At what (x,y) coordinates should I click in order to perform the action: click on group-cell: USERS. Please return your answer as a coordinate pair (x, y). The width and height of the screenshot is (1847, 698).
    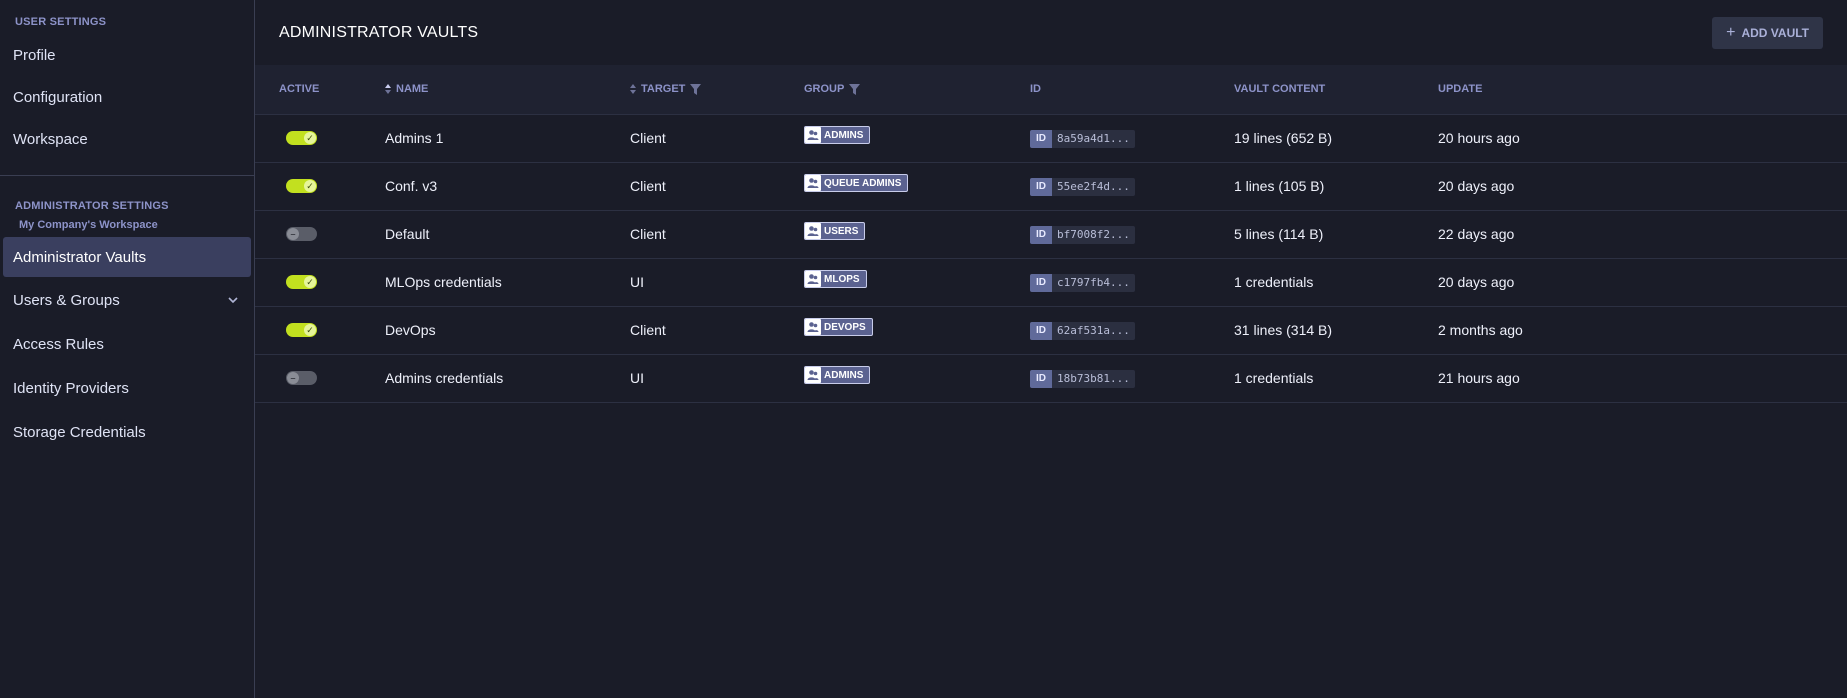
    Looking at the image, I should click on (917, 234).